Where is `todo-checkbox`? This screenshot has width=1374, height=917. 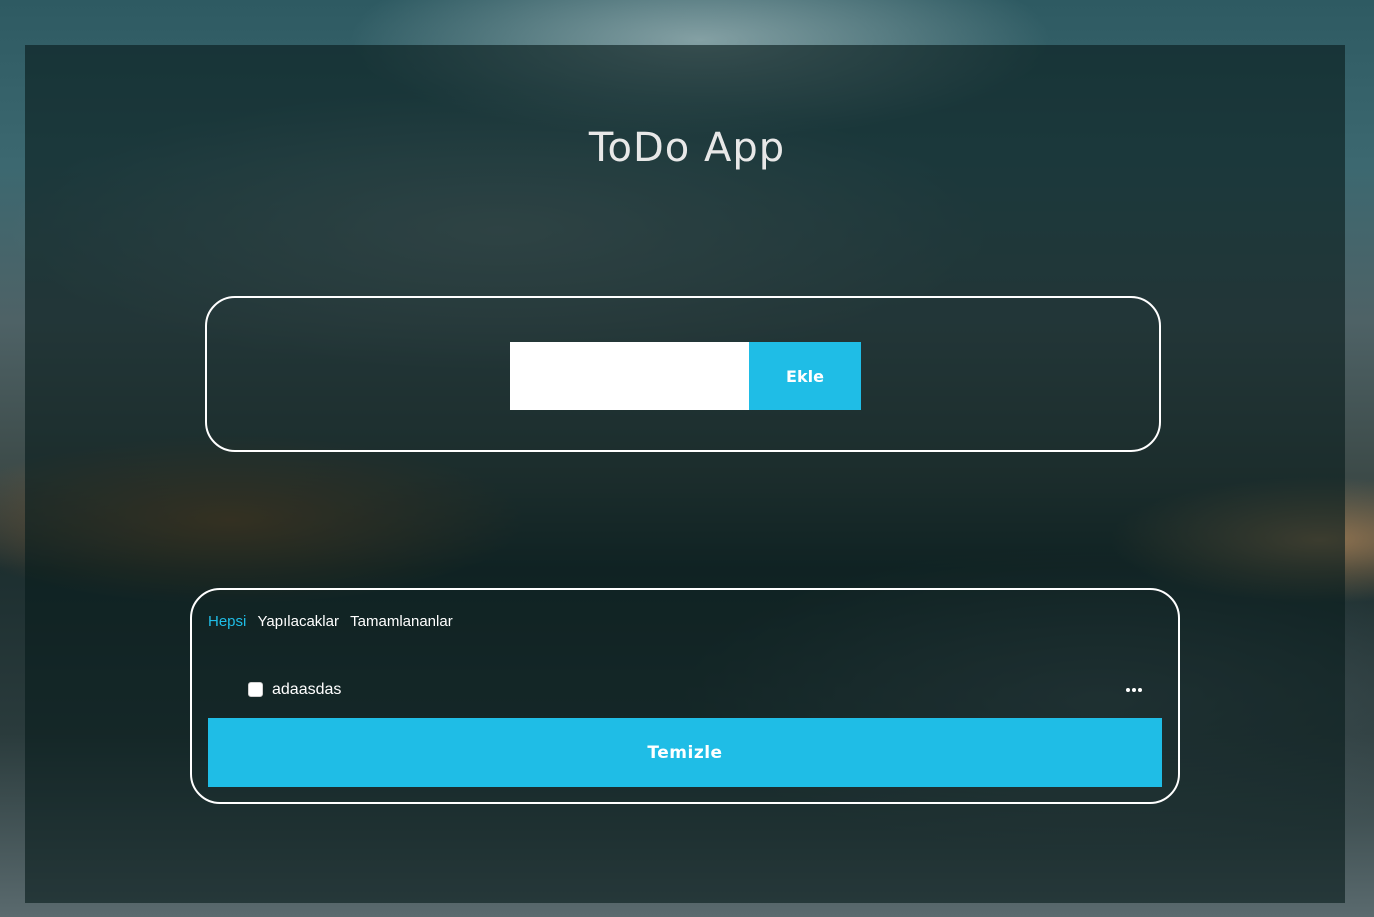 todo-checkbox is located at coordinates (255, 689).